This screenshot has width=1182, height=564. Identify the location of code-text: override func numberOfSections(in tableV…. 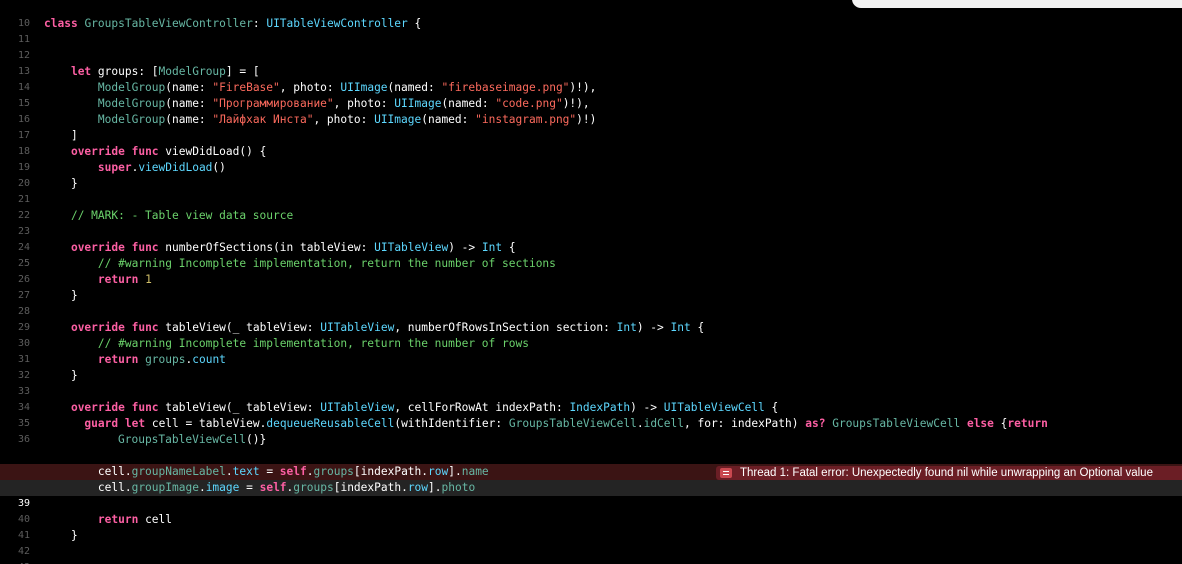
(293, 247).